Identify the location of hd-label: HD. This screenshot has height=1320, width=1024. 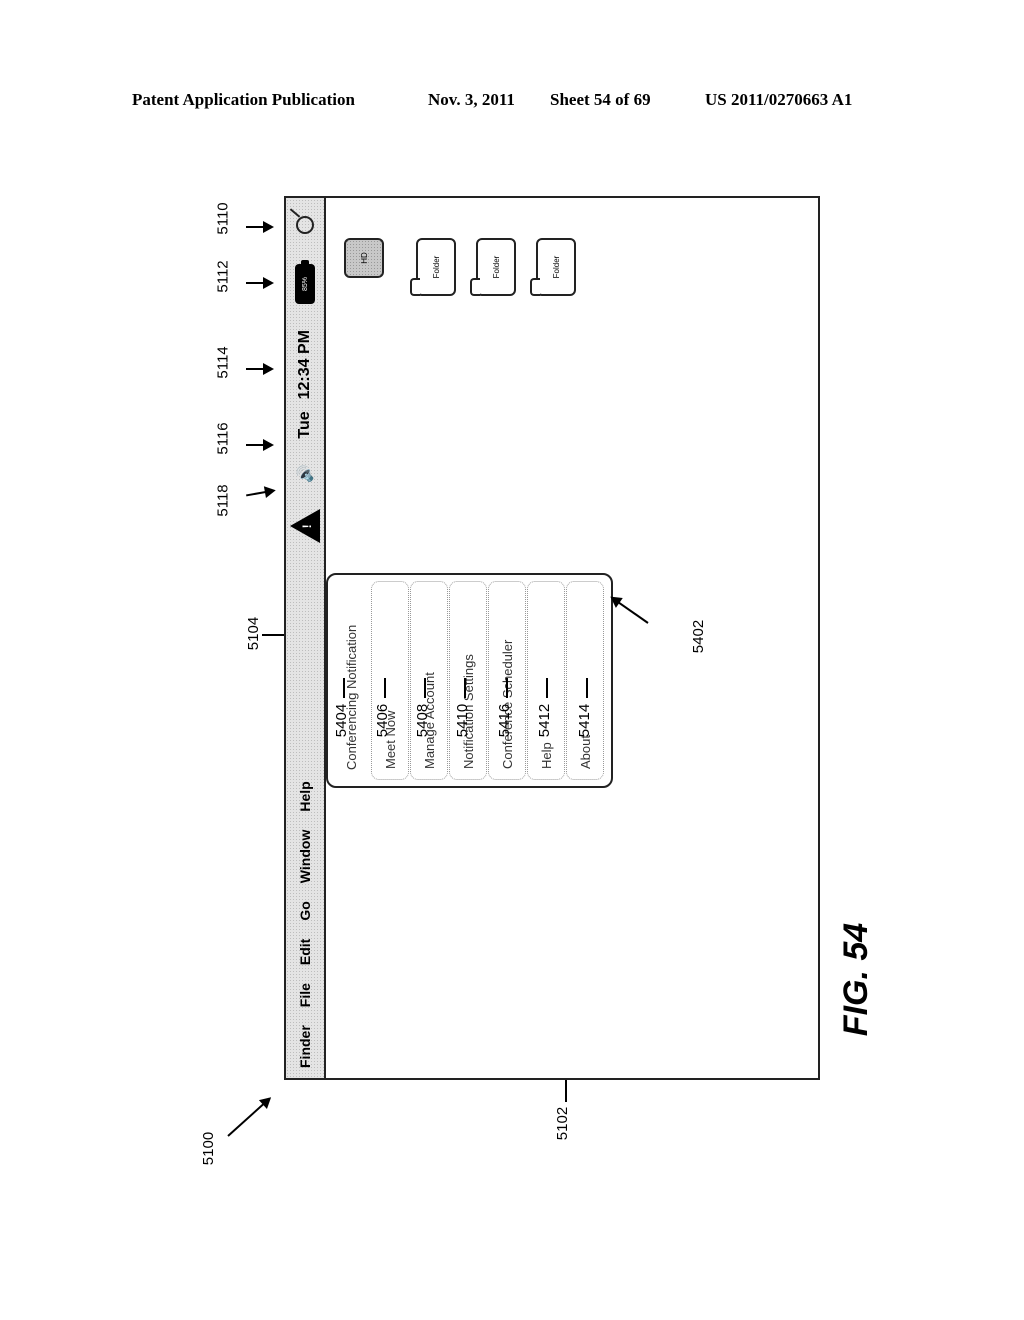
(364, 258).